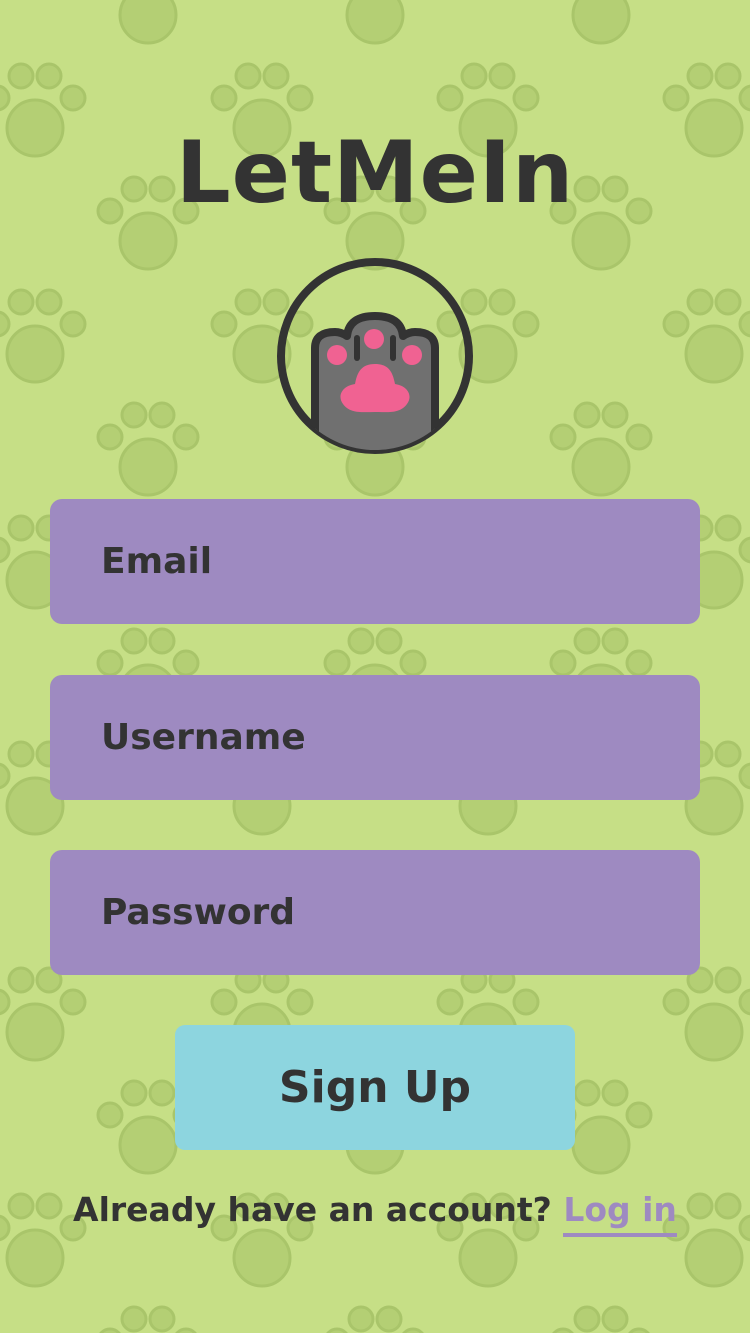 This screenshot has height=1333, width=750. Describe the element at coordinates (375, 1087) in the screenshot. I see `signup-button: Sign Up` at that location.